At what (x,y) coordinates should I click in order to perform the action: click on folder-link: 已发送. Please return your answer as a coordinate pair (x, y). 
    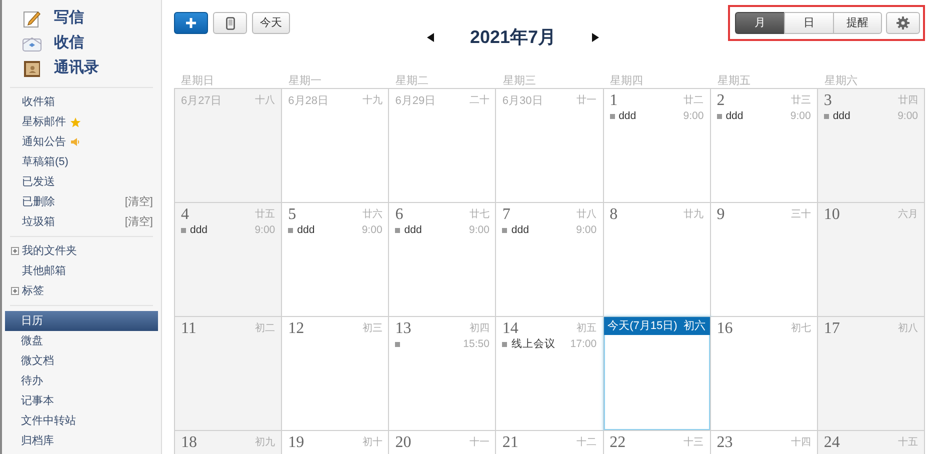
    Looking at the image, I should click on (38, 182).